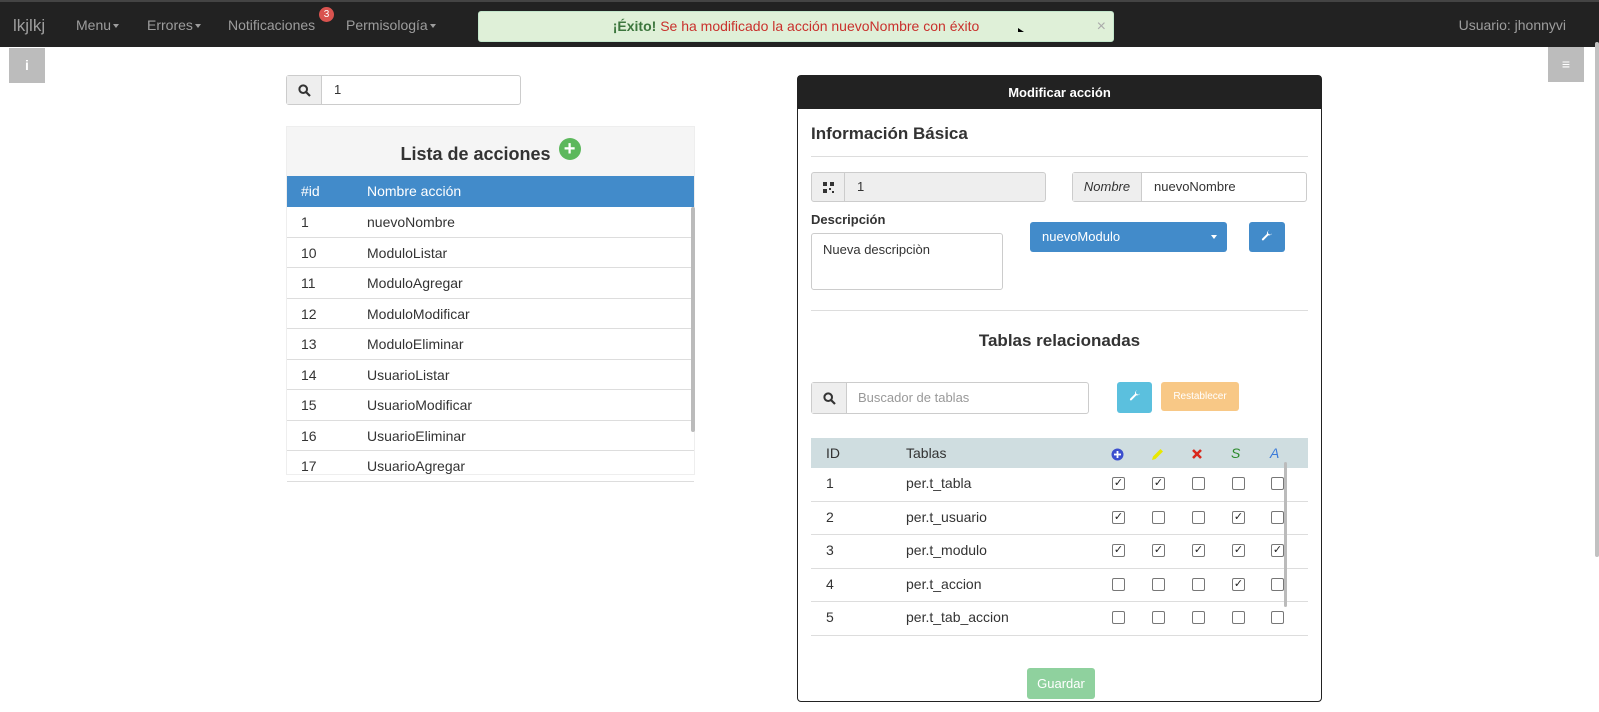 The height and width of the screenshot is (712, 1599). What do you see at coordinates (304, 90) in the screenshot?
I see `search-icon` at bounding box center [304, 90].